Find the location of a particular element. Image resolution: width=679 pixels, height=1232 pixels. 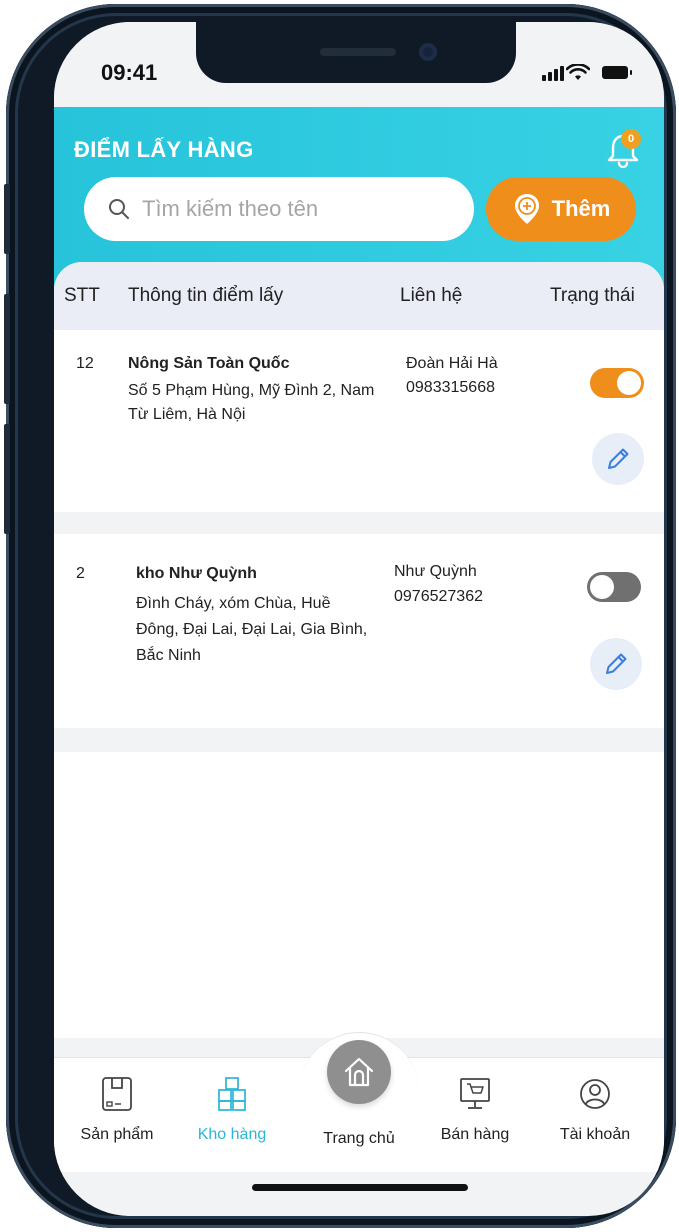

row-stt: 2 is located at coordinates (80, 573).